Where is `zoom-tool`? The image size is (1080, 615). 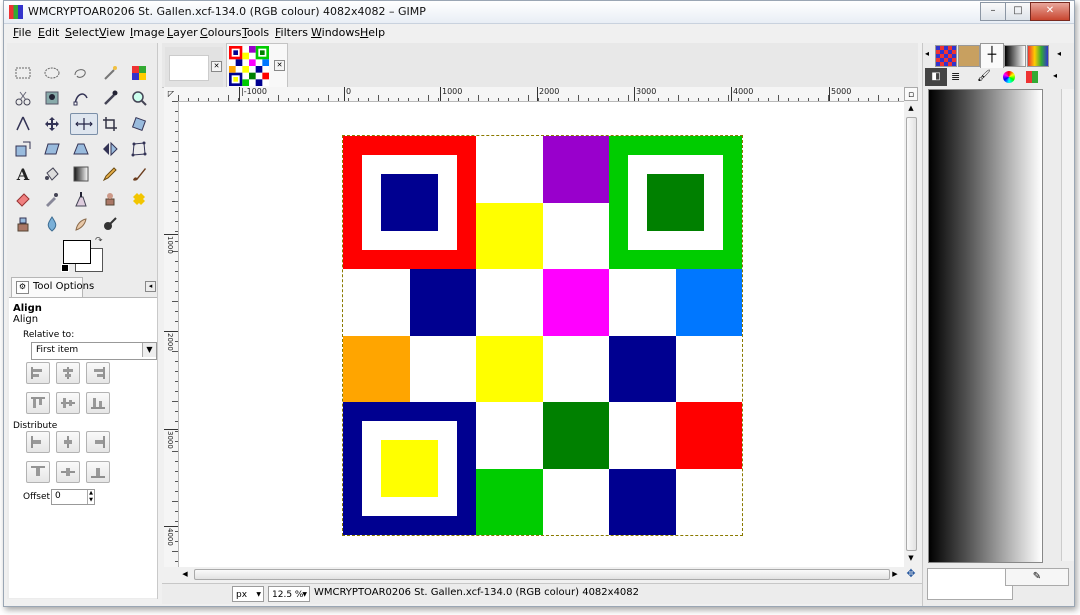 zoom-tool is located at coordinates (139, 98).